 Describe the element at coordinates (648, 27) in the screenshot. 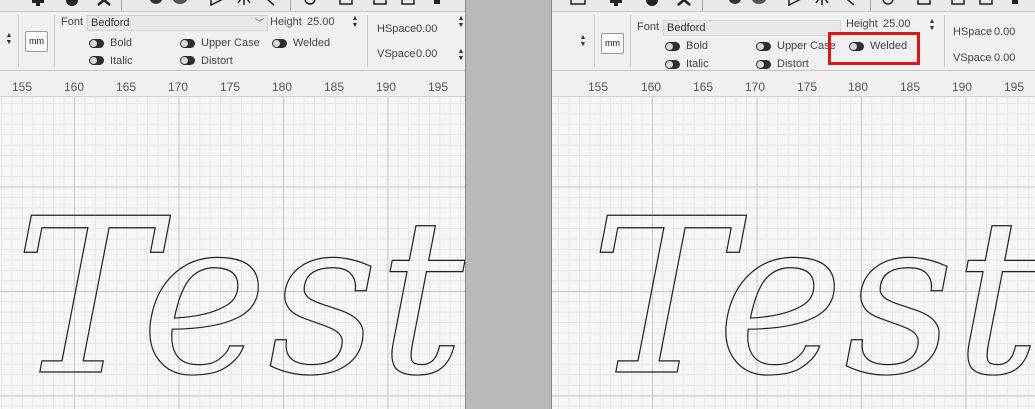

I see `font-label: Font` at that location.